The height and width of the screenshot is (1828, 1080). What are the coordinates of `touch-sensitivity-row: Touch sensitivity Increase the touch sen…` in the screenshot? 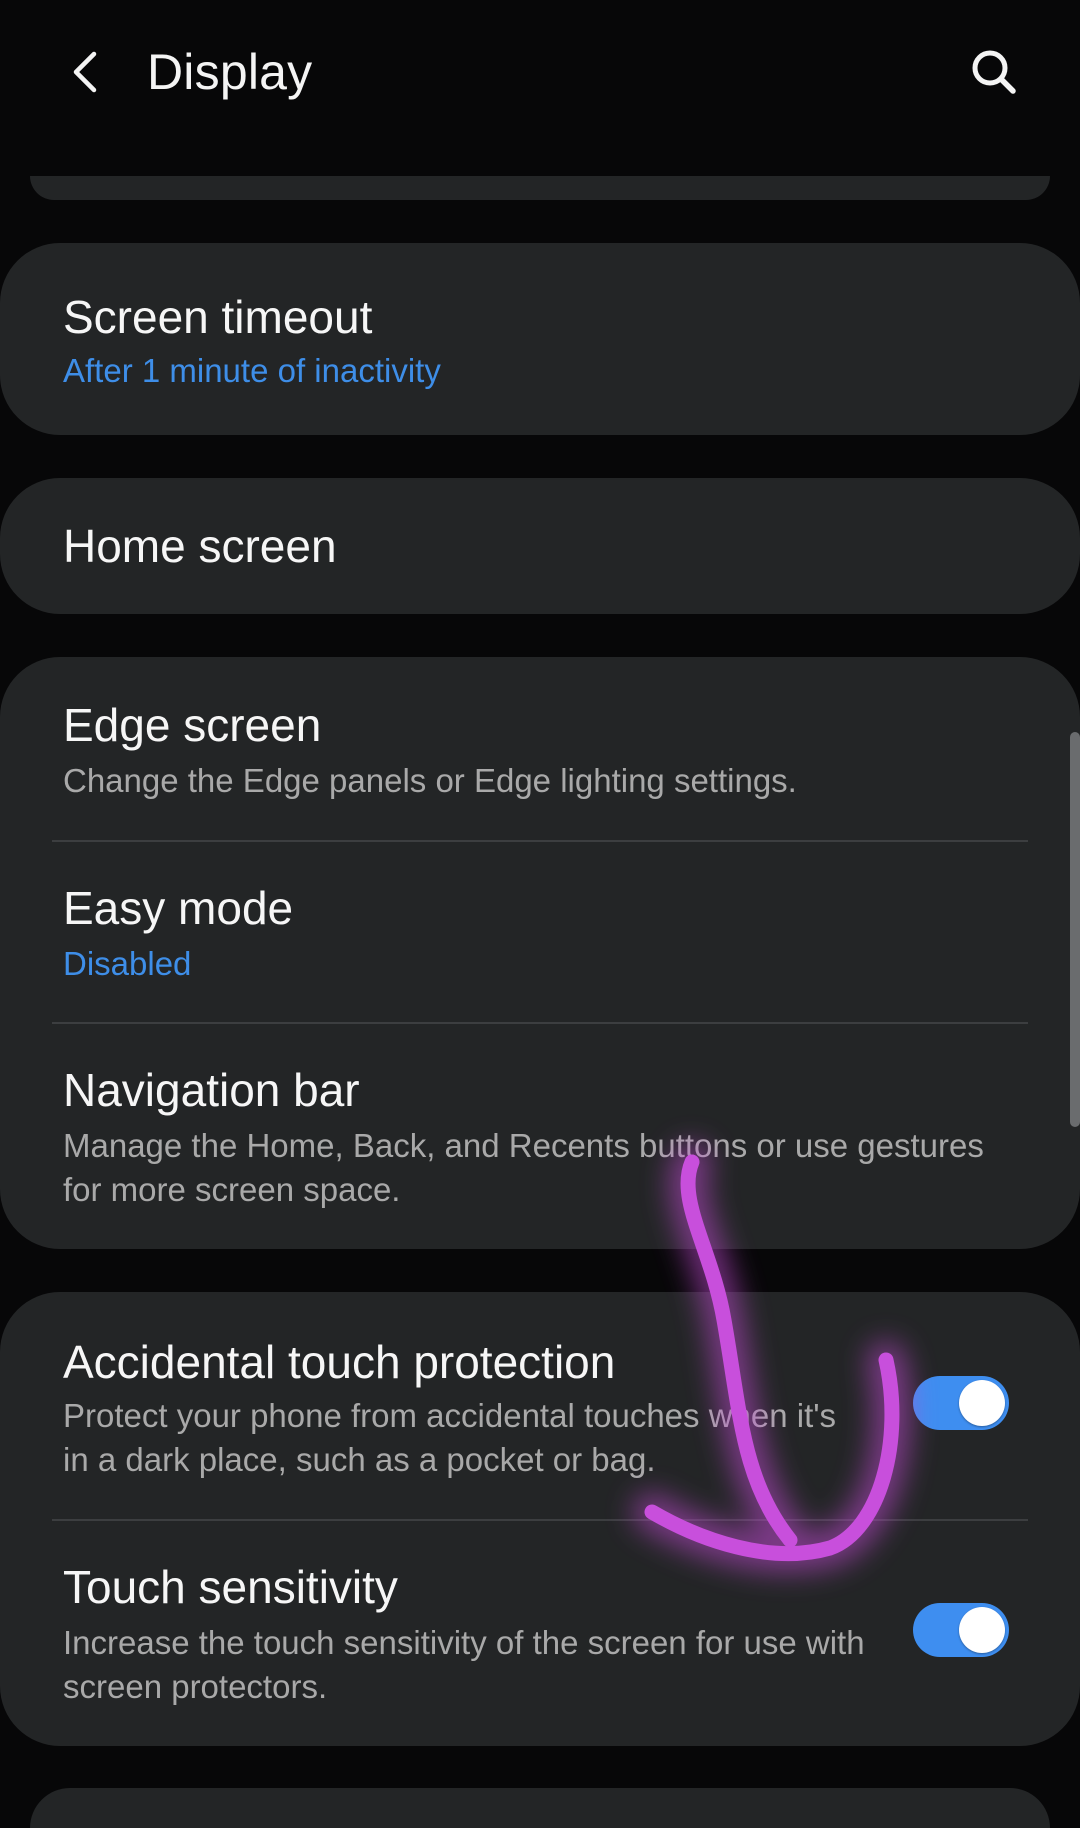 It's located at (540, 1633).